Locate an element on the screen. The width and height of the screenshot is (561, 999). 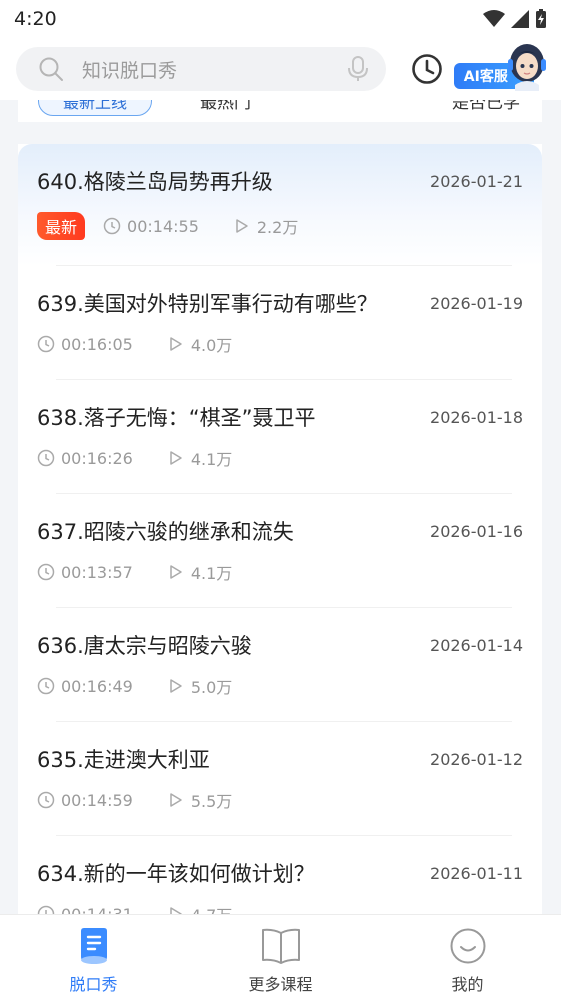
episode-meta: 00:14:31 4.7万 is located at coordinates (134, 908).